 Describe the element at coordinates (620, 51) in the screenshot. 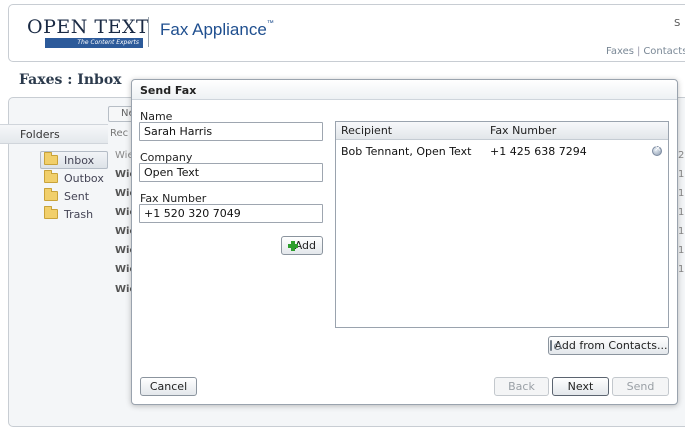

I see `nav-link-faxes: Faxes` at that location.